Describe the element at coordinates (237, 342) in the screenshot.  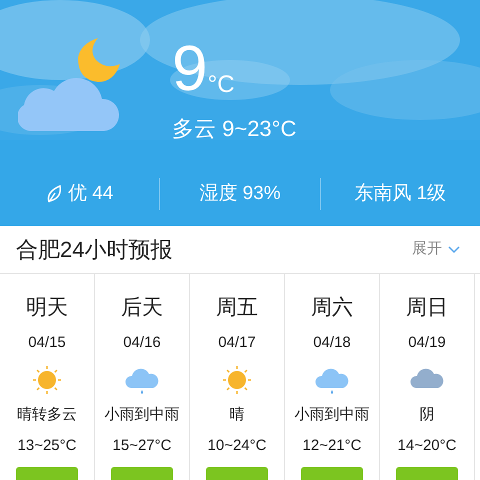
I see `forecast-date: 04/17` at that location.